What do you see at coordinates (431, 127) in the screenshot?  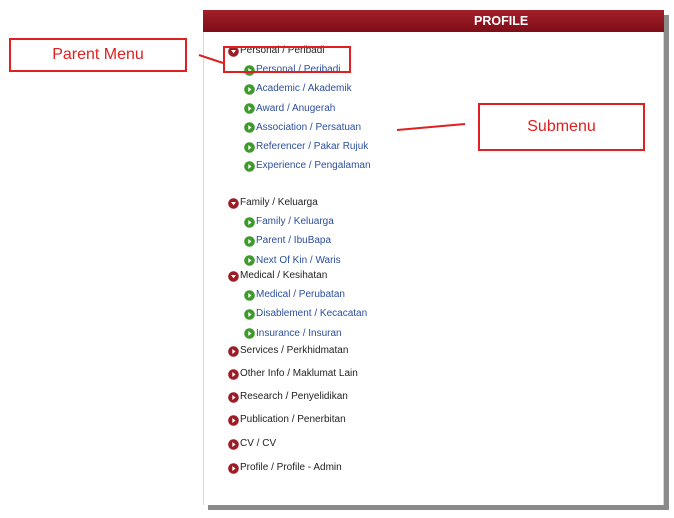 I see `submenu-leader-line` at bounding box center [431, 127].